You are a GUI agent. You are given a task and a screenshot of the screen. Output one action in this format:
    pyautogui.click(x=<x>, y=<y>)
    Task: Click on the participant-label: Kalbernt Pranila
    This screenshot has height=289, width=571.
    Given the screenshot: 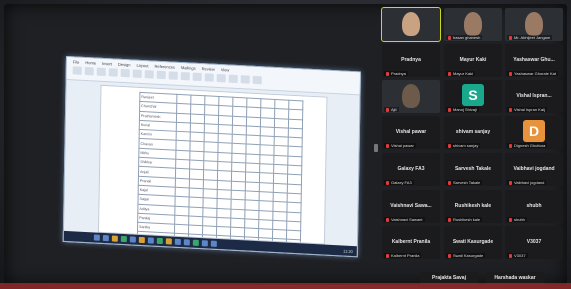 What is the action you would take?
    pyautogui.click(x=403, y=255)
    